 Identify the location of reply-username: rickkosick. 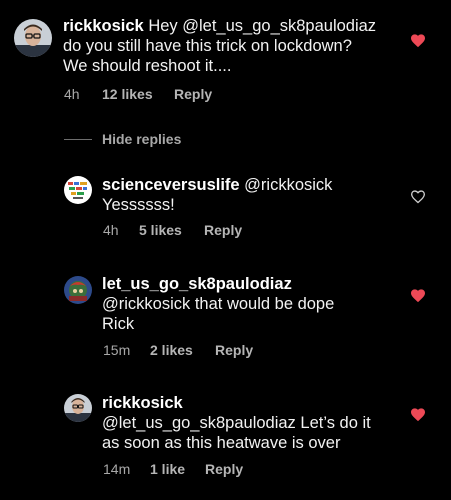
(142, 403).